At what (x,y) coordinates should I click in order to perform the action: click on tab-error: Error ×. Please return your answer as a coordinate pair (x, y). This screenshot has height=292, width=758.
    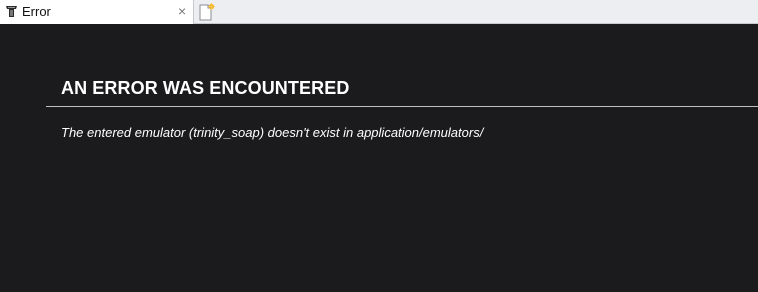
    Looking at the image, I should click on (97, 12).